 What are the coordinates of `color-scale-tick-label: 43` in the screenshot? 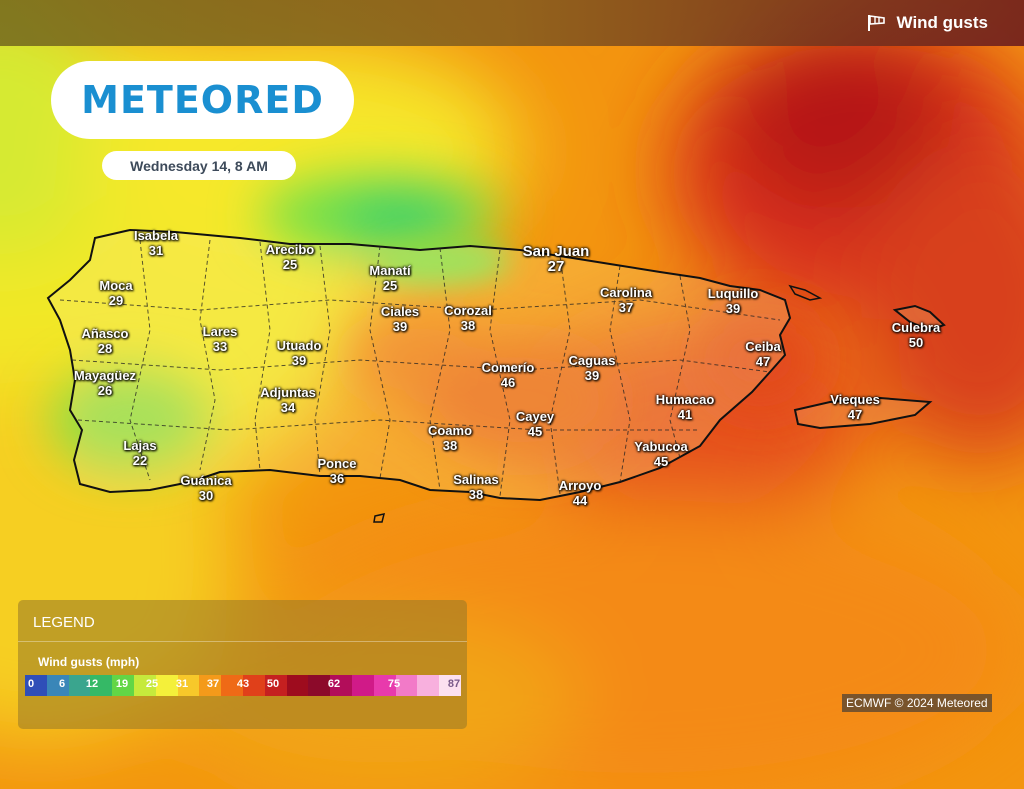 It's located at (243, 684).